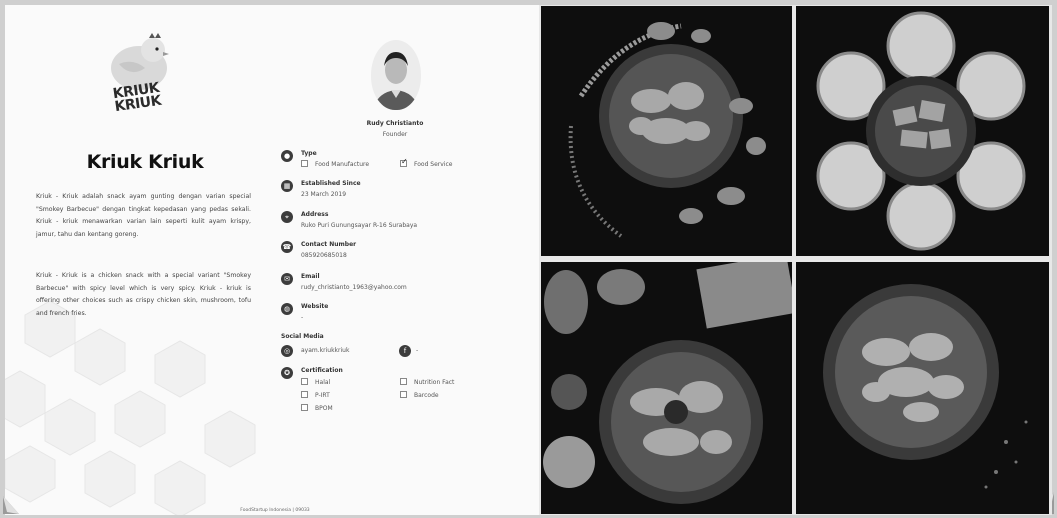 This screenshot has height=518, width=1057. Describe the element at coordinates (396, 75) in the screenshot. I see `founder-photo` at that location.